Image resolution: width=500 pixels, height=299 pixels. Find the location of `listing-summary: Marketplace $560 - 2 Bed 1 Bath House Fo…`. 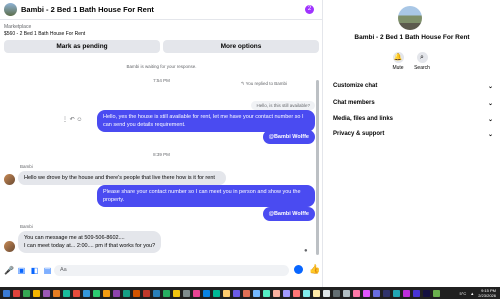

listing-summary: Marketplace $560 - 2 Bed 1 Bath House Fo… is located at coordinates (44, 31).